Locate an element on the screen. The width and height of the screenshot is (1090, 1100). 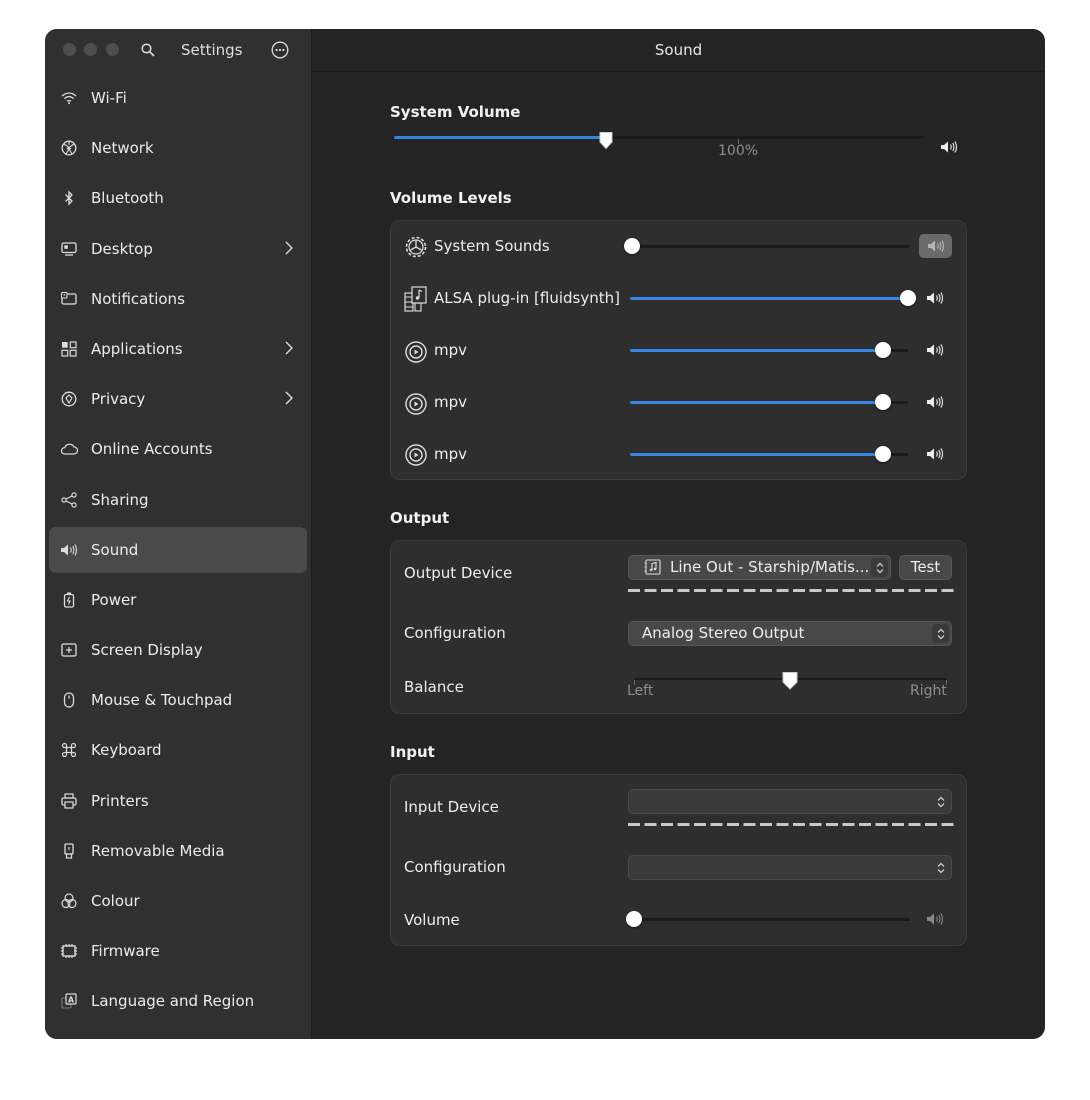
sidebar-item-notifications: Notifications is located at coordinates (178, 299).